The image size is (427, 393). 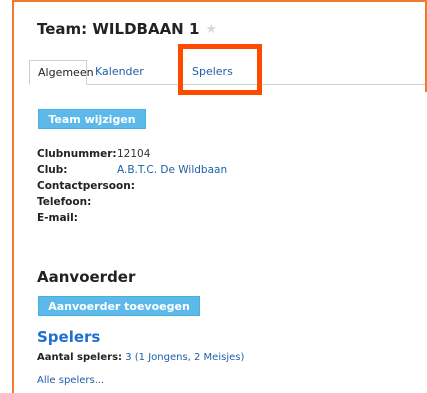 I want to click on club-label: Club:, so click(x=52, y=170).